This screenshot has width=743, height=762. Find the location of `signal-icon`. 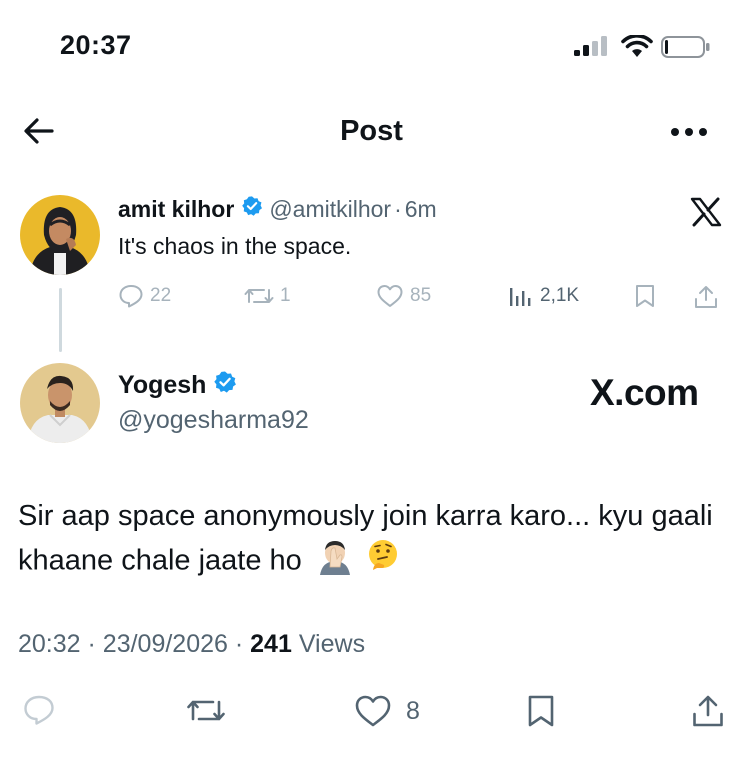

signal-icon is located at coordinates (592, 49).